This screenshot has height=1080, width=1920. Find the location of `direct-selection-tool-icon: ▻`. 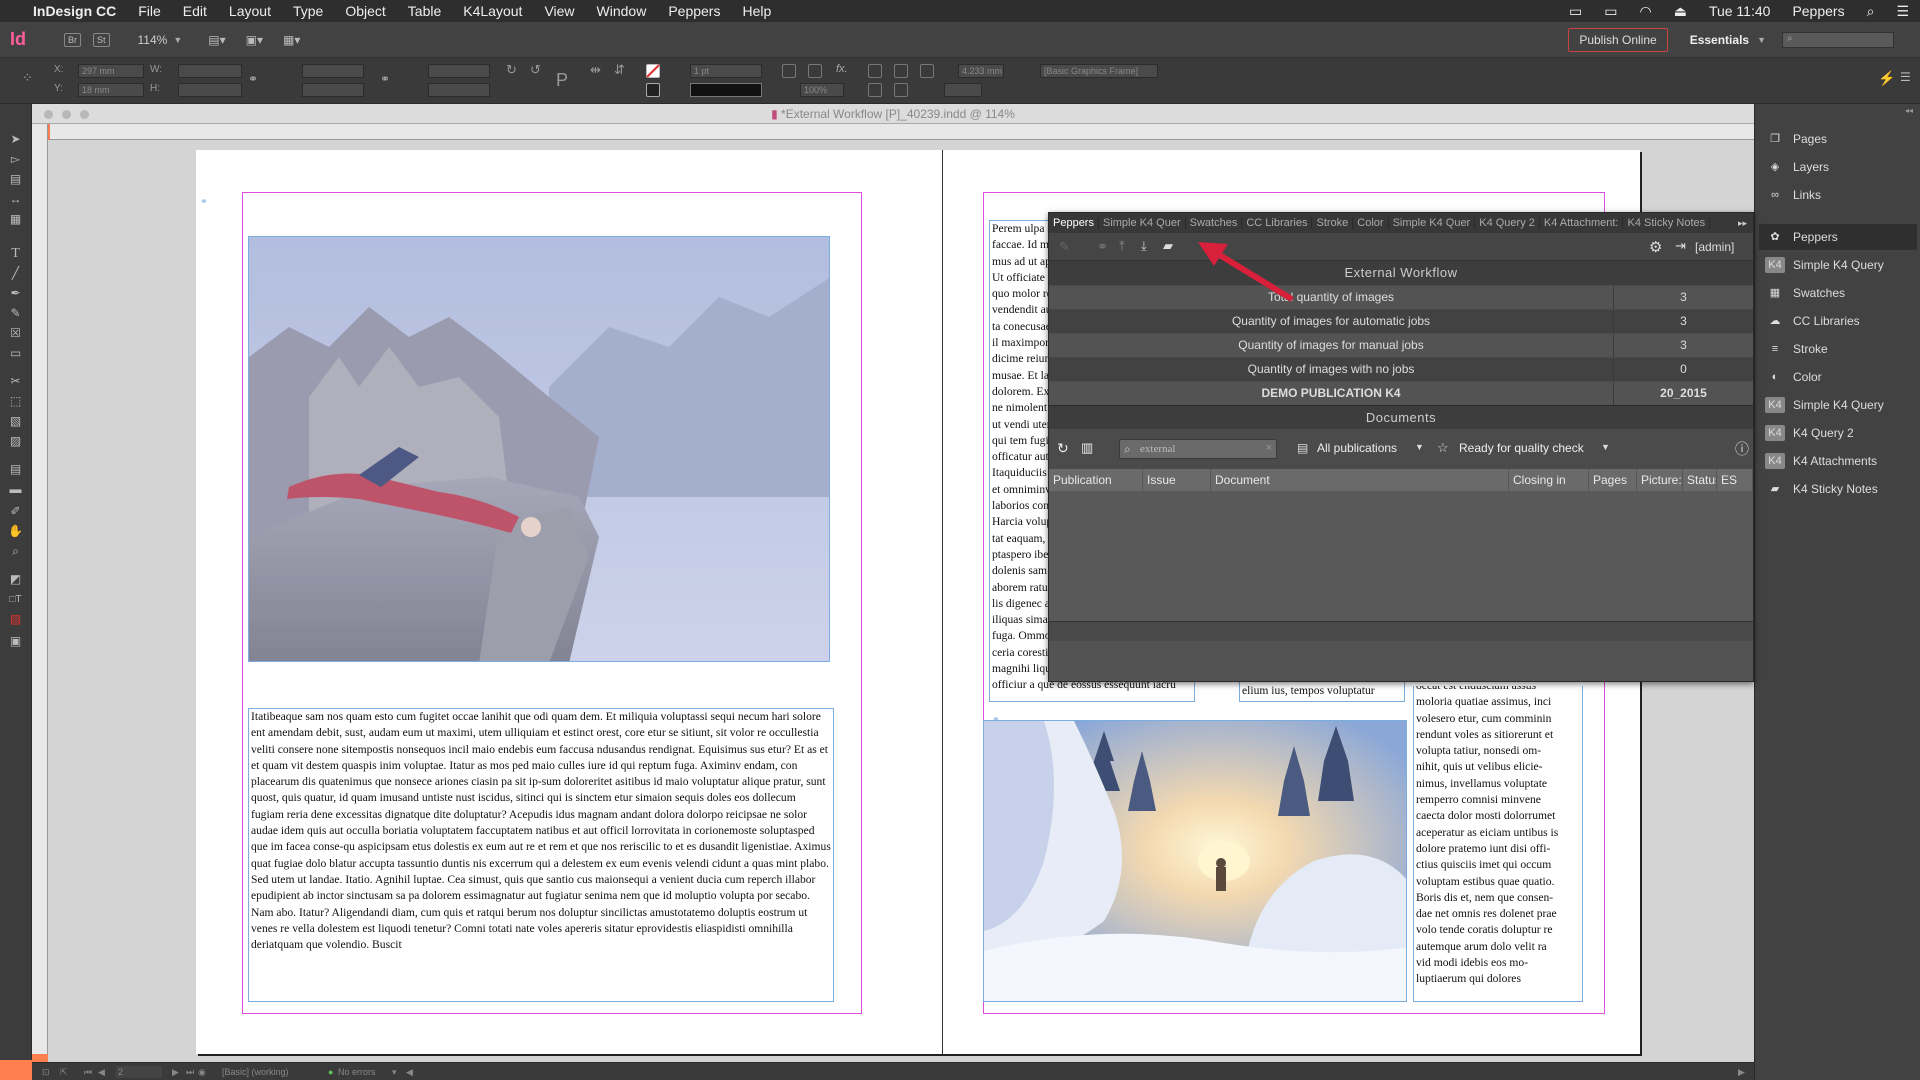

direct-selection-tool-icon: ▻ is located at coordinates (15, 159).